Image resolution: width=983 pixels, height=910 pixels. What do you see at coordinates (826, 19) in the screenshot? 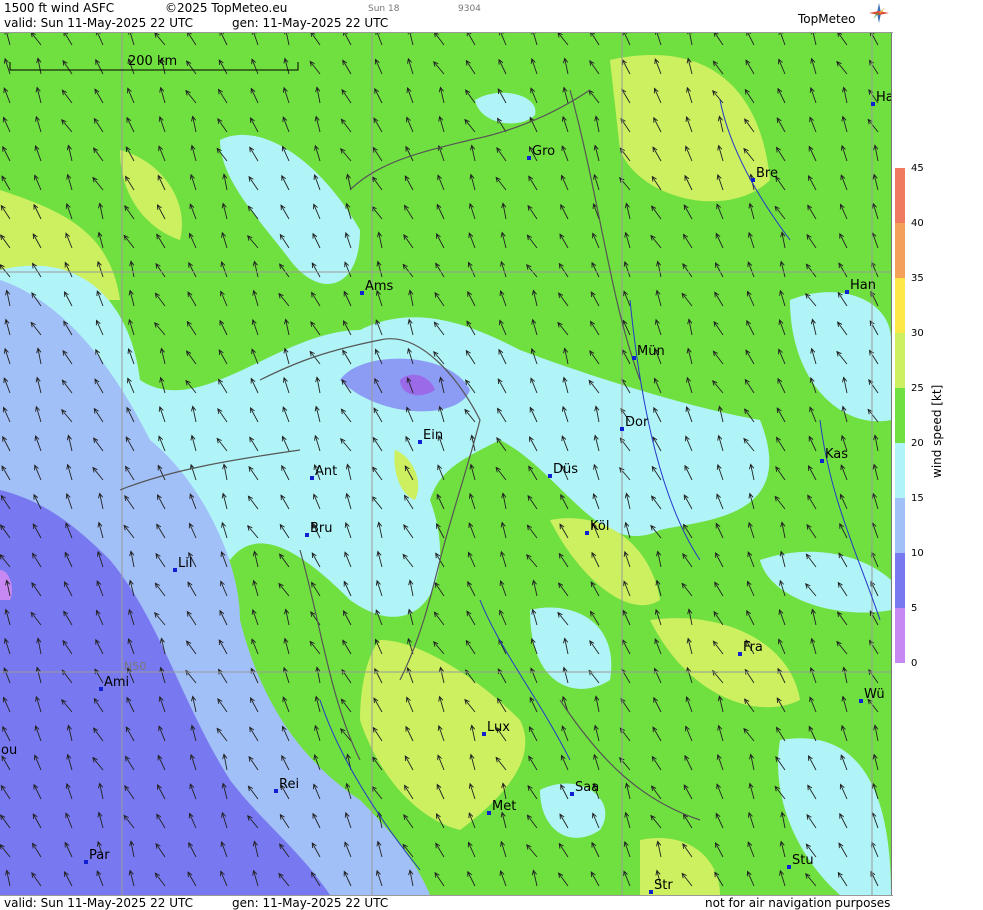
I see `brand-logo-text: TopMeteo` at bounding box center [826, 19].